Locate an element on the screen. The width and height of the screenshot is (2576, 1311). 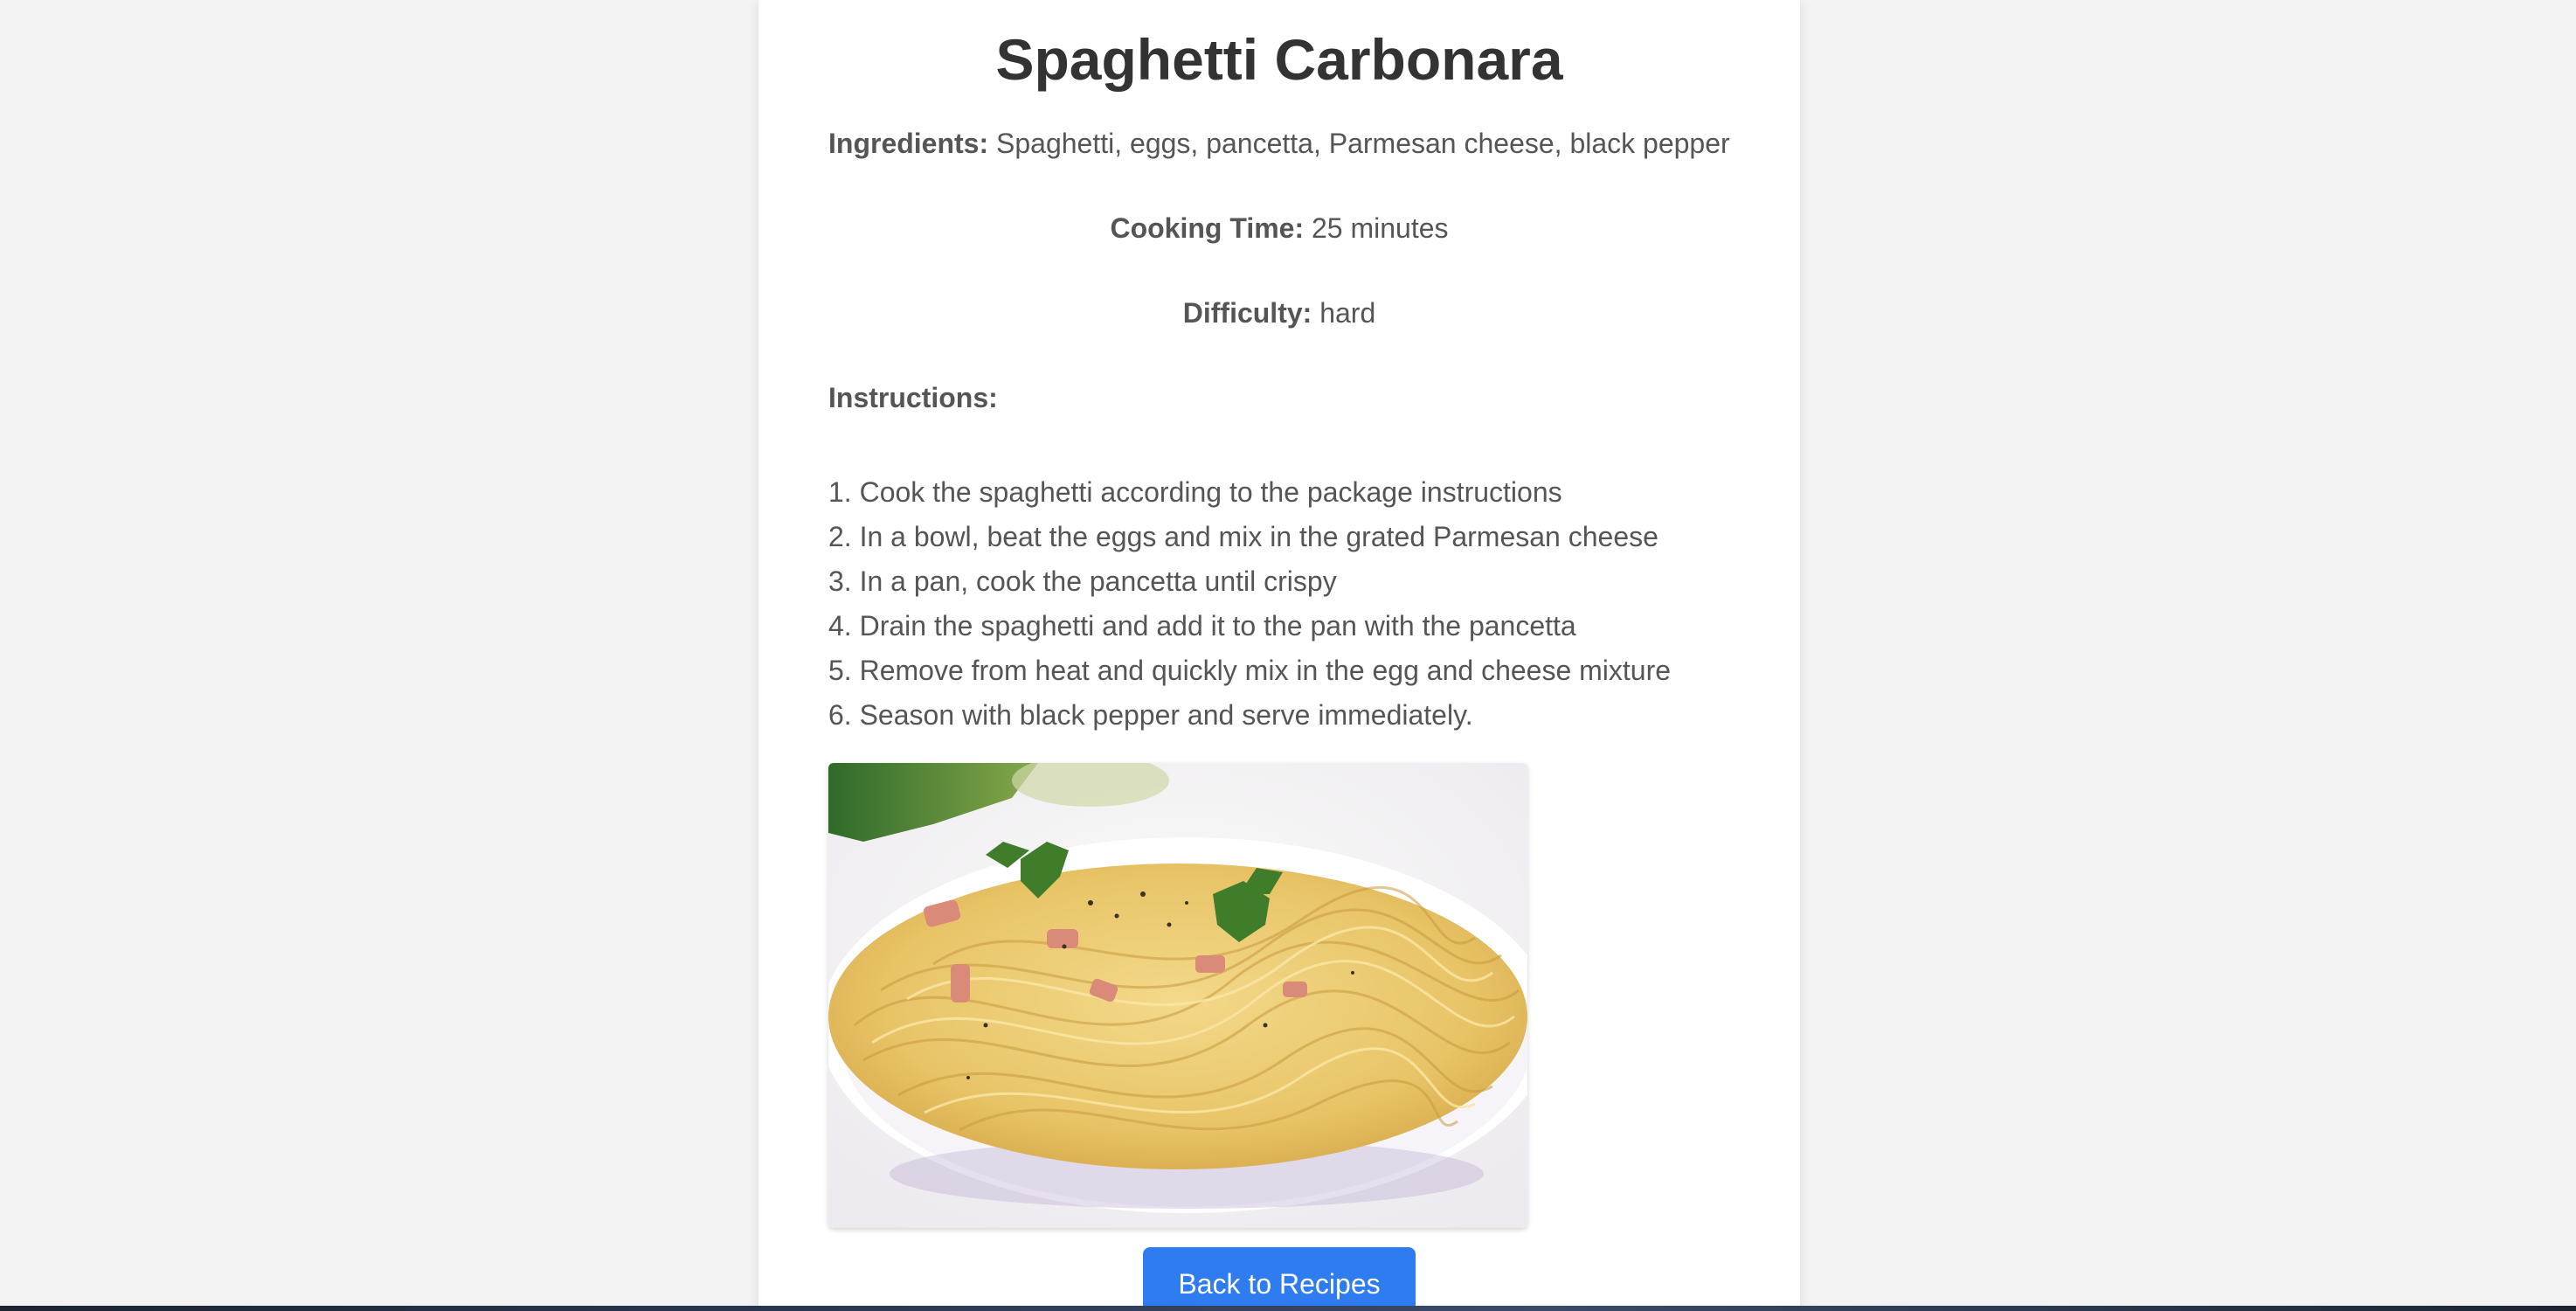
instructions-label: Instructions: is located at coordinates (913, 397).